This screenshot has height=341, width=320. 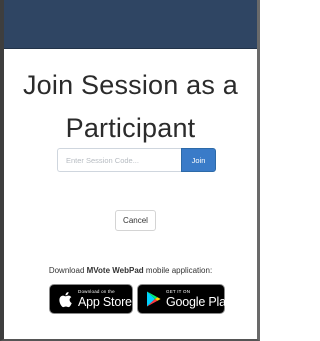 What do you see at coordinates (130, 24) in the screenshot?
I see `top-header-bar` at bounding box center [130, 24].